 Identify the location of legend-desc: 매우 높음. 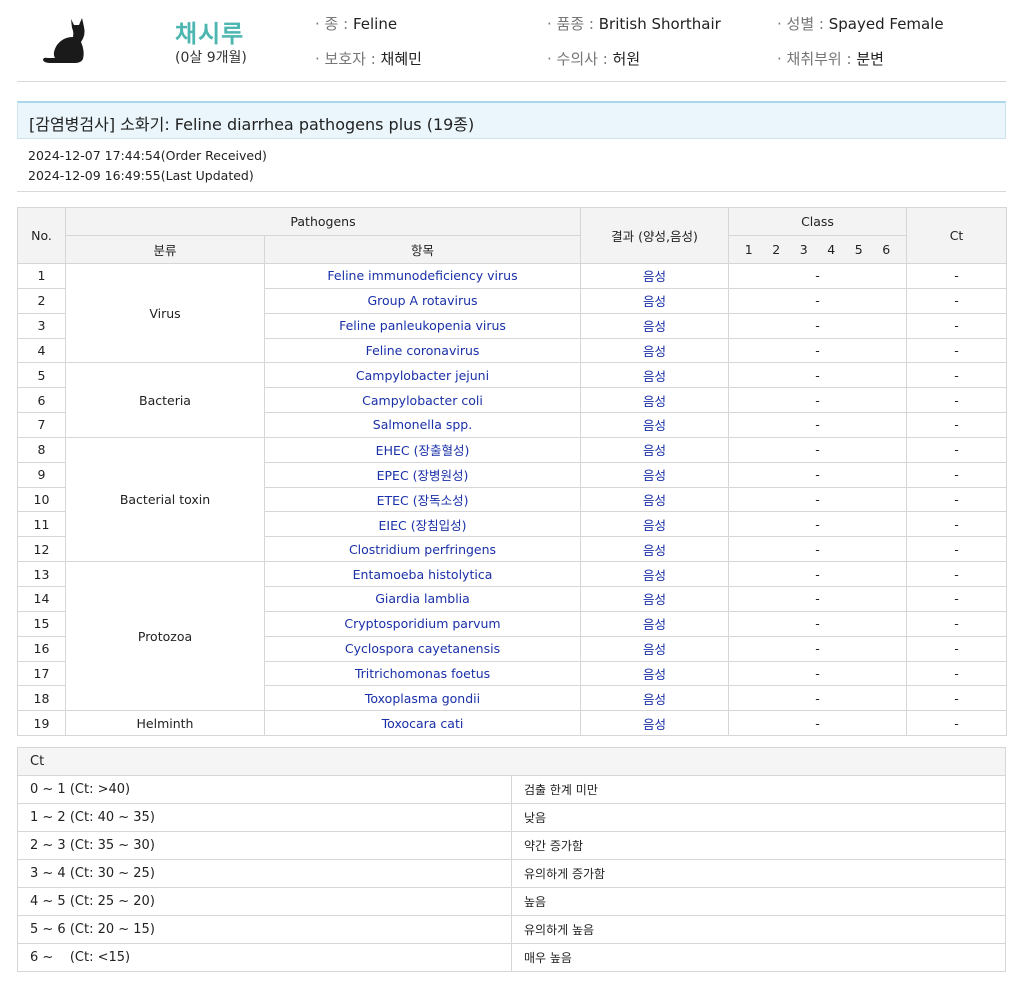
(758, 957).